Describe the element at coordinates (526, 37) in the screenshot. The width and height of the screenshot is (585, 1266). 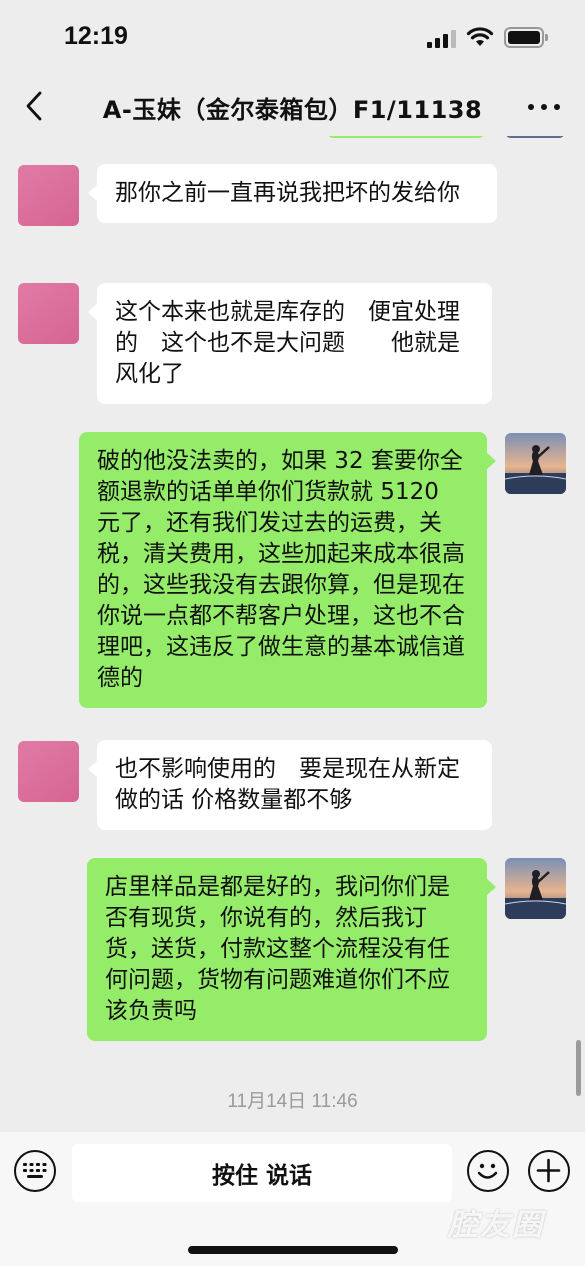
I see `battery-icon` at that location.